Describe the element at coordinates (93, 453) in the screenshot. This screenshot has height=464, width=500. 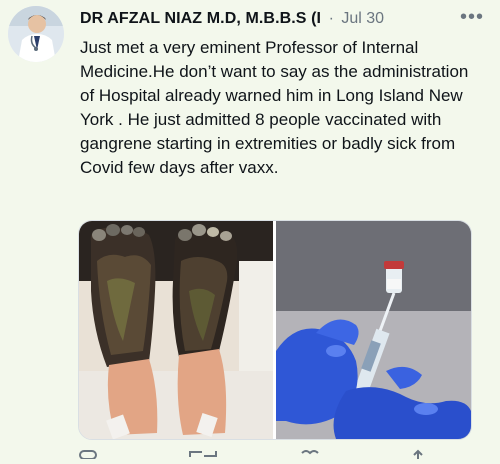
I see `reply-icon` at that location.